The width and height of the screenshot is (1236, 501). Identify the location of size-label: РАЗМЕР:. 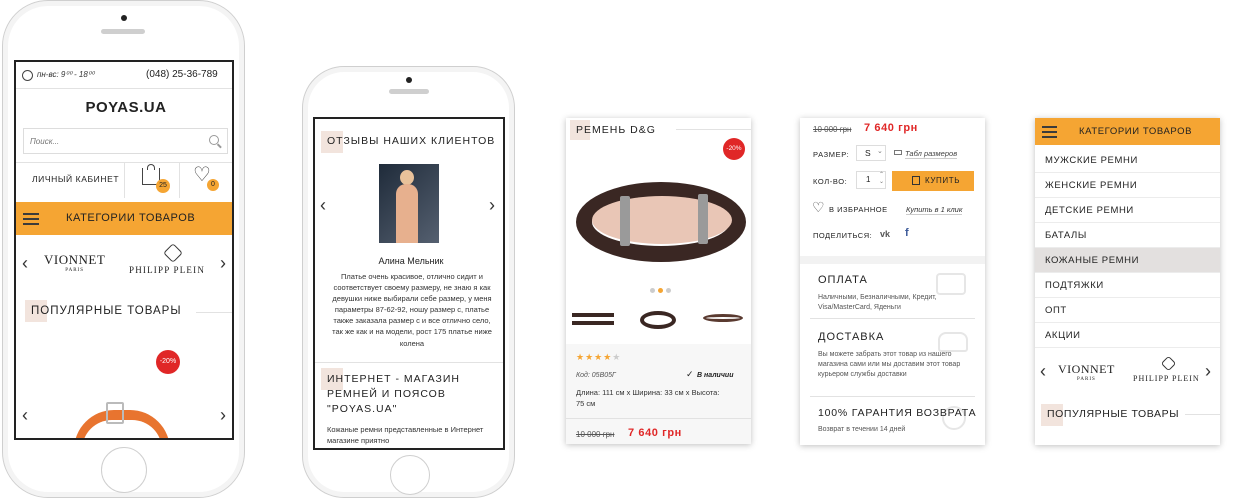
(831, 154).